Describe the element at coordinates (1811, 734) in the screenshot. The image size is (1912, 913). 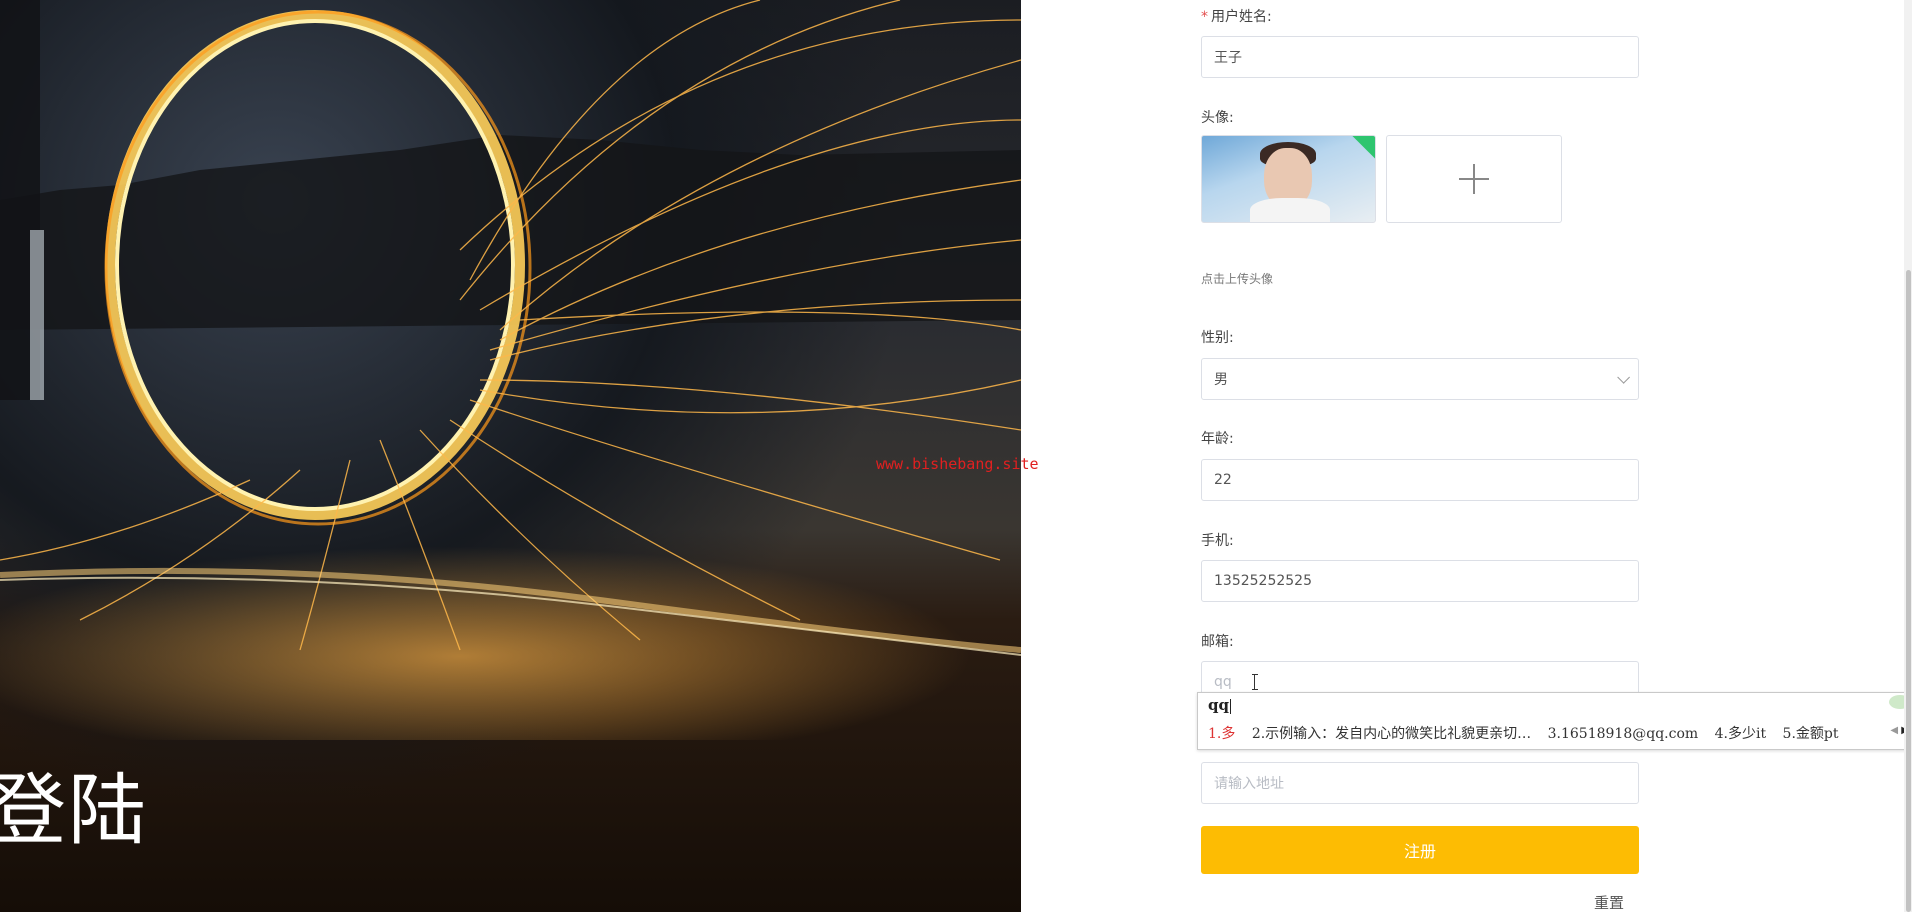
I see `ime-candidate: 5.金额pt` at that location.